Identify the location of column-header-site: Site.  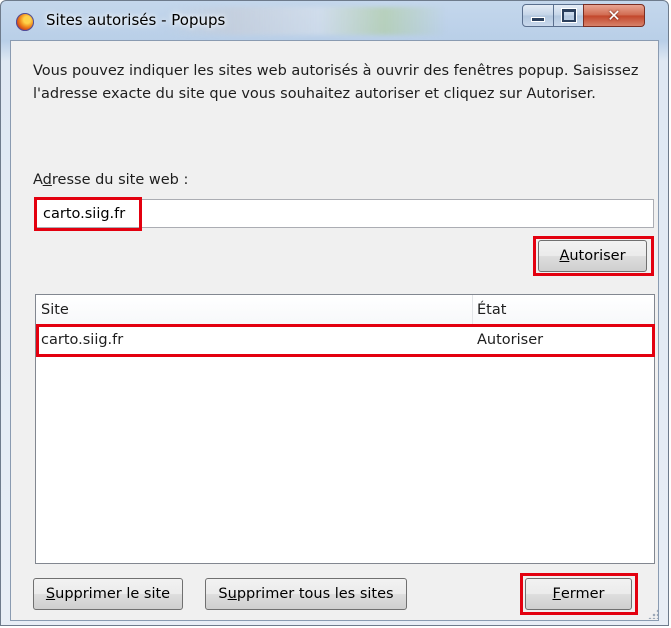
(55, 310).